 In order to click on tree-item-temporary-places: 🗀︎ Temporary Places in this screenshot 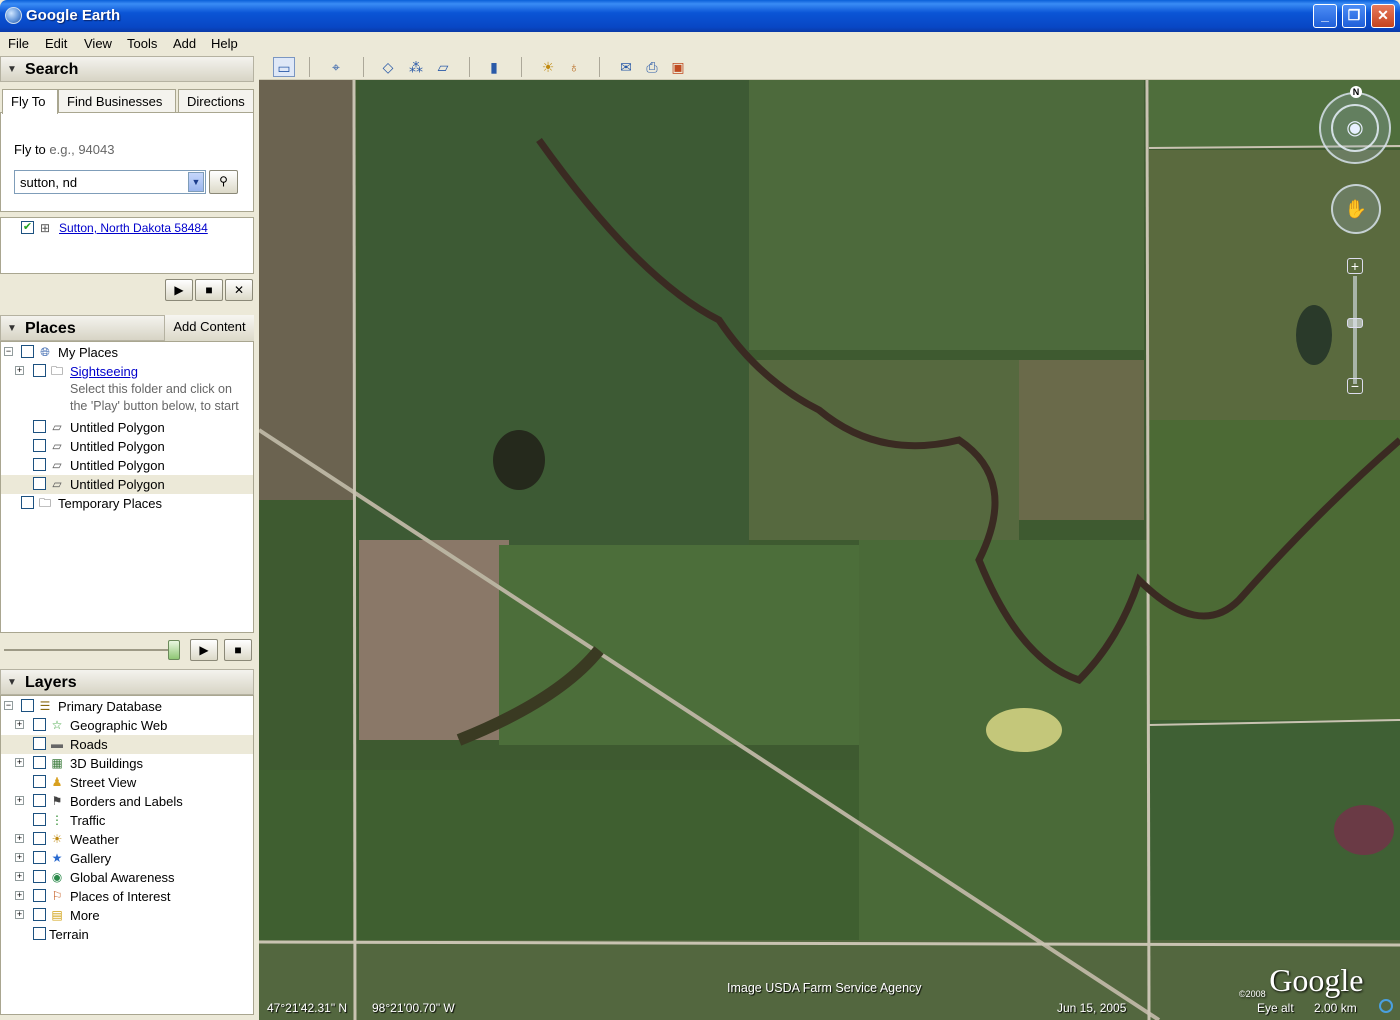, I will do `click(127, 503)`.